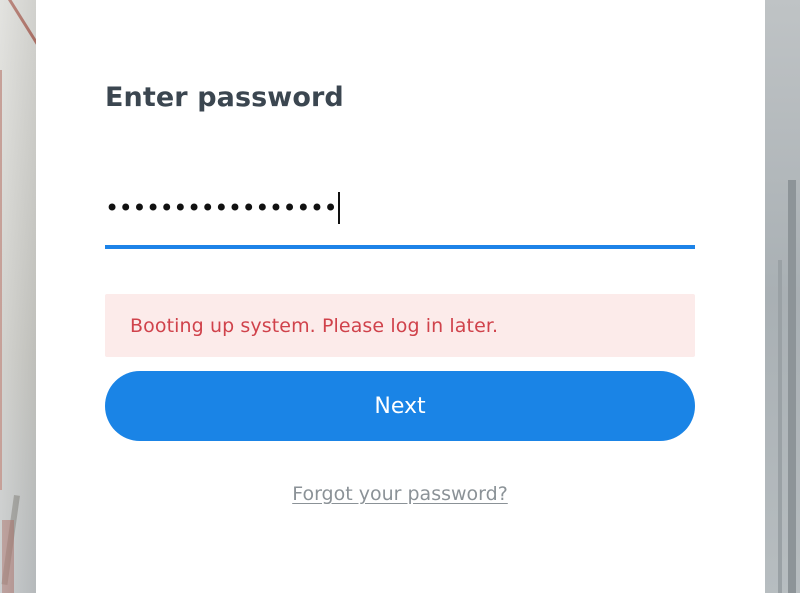  I want to click on background-right-strip, so click(782, 296).